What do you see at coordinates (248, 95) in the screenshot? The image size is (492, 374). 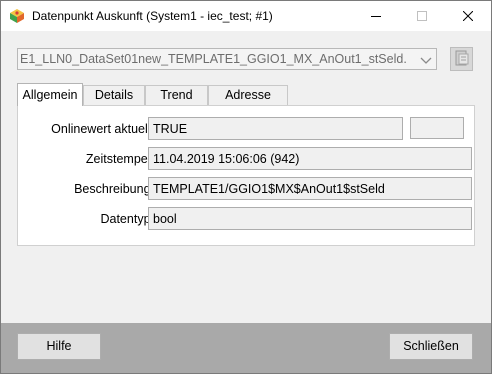 I see `tab-adresse: Adresse` at bounding box center [248, 95].